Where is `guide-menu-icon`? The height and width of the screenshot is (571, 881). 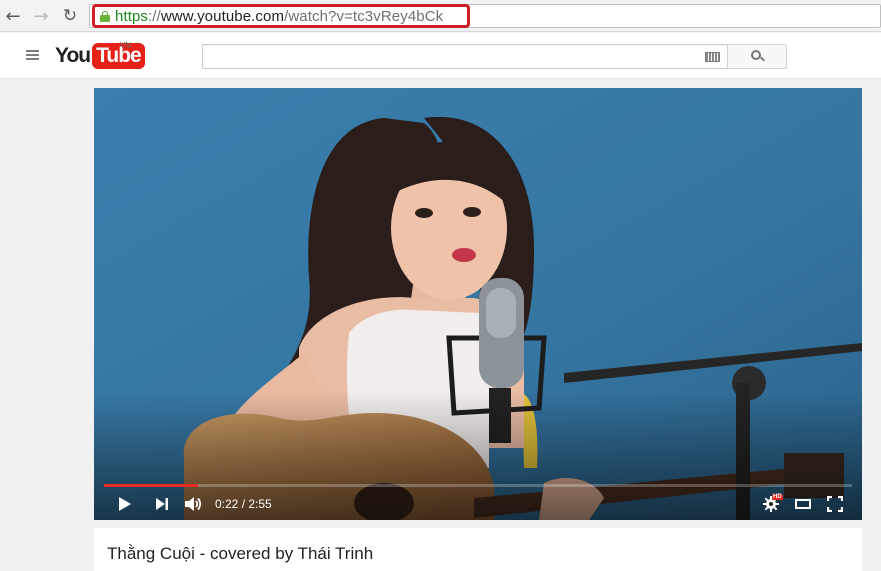 guide-menu-icon is located at coordinates (32, 55).